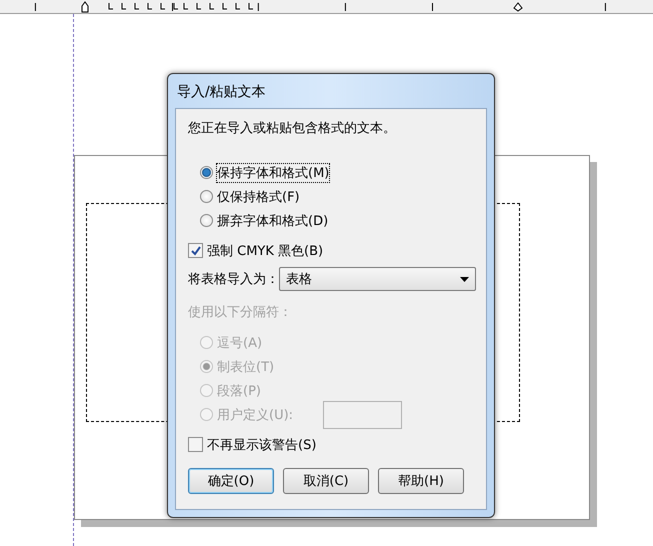  Describe the element at coordinates (377, 279) in the screenshot. I see `table-type-dropdown: 表格` at that location.